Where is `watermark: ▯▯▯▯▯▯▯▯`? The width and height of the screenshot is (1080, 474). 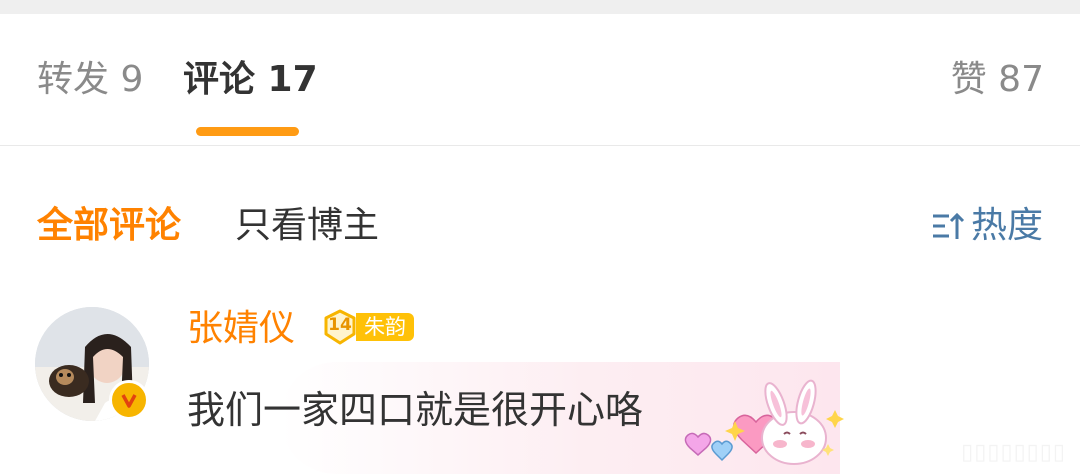 watermark: ▯▯▯▯▯▯▯▯ is located at coordinates (1013, 452).